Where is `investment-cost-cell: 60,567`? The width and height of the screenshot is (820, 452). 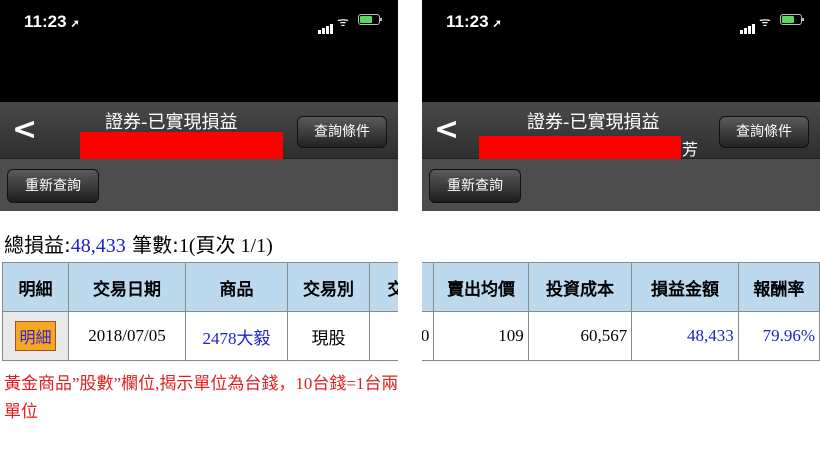 investment-cost-cell: 60,567 is located at coordinates (580, 336).